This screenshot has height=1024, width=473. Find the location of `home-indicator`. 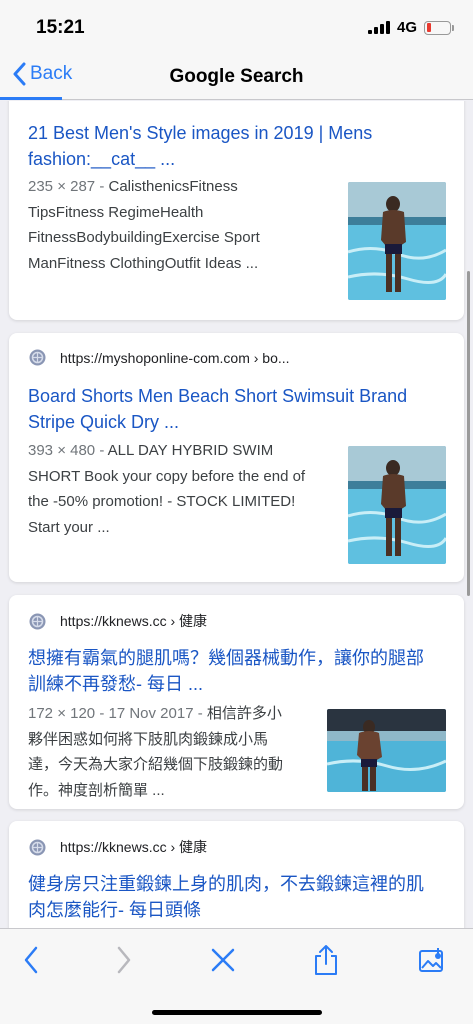

home-indicator is located at coordinates (237, 1012).